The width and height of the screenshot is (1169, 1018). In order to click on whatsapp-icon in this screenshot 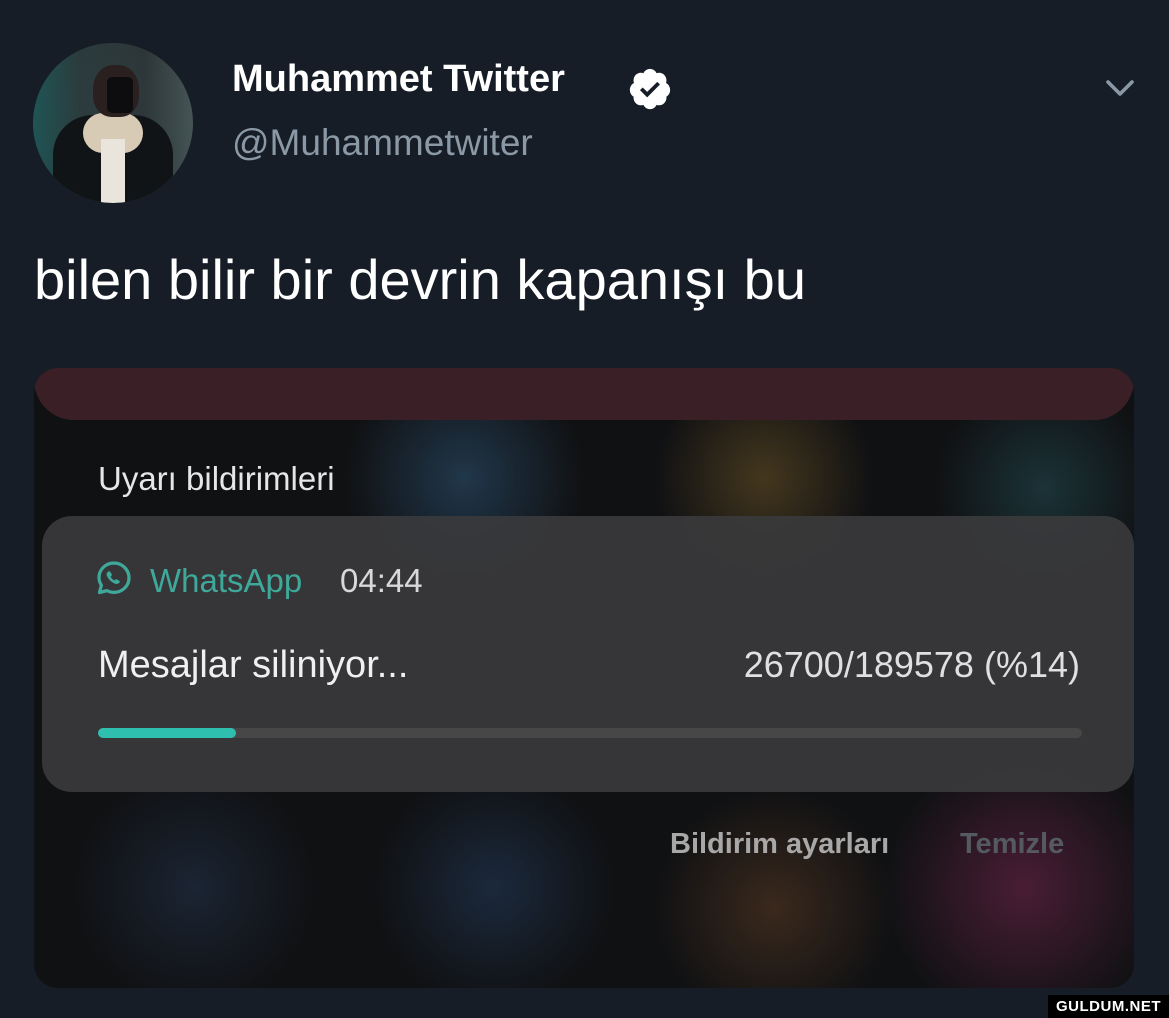, I will do `click(114, 578)`.